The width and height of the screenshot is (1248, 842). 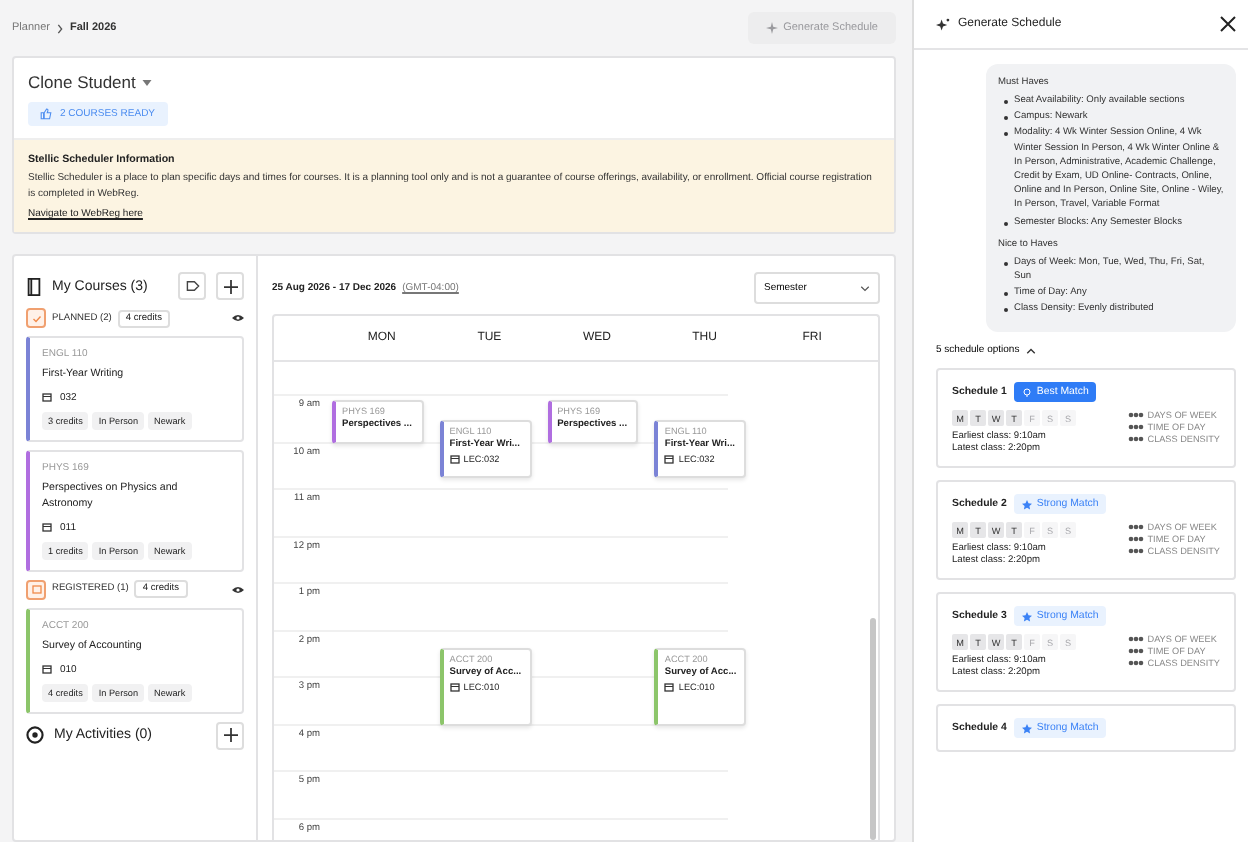 I want to click on close-button, so click(x=1228, y=24).